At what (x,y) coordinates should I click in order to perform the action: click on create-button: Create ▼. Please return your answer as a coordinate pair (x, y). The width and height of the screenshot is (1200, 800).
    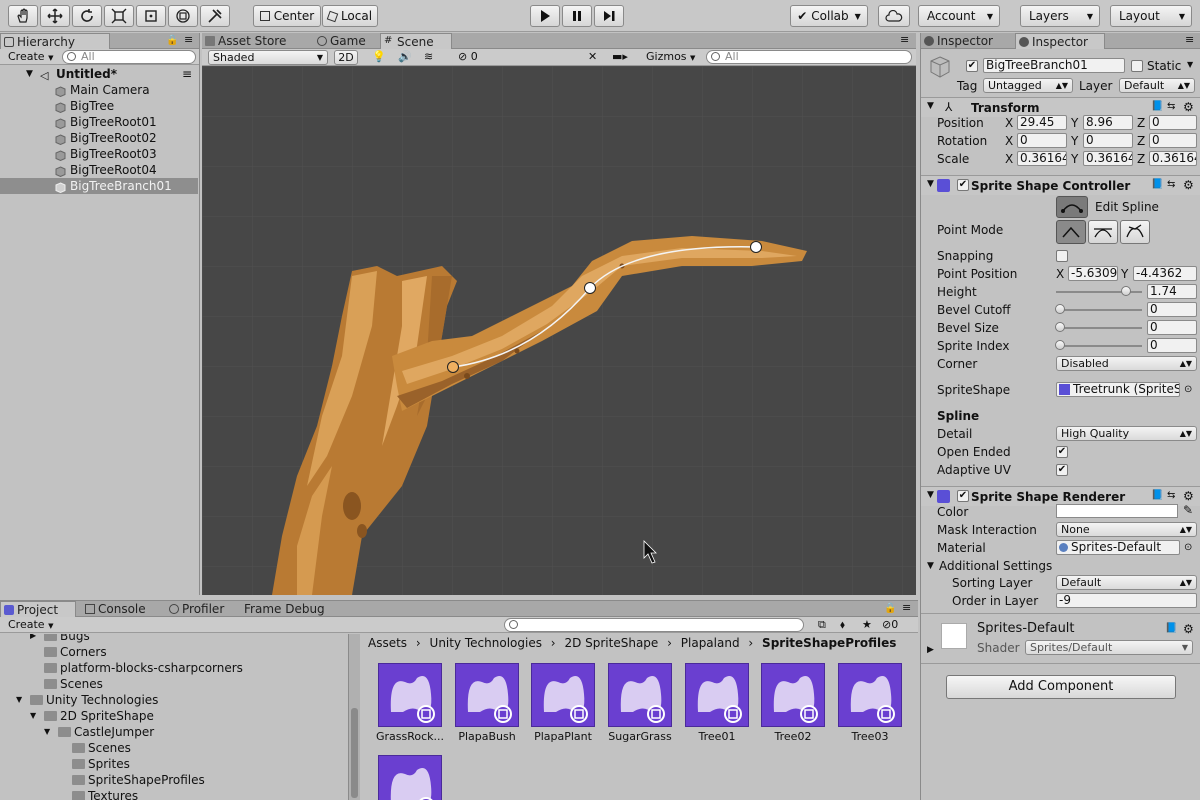
    Looking at the image, I should click on (30, 625).